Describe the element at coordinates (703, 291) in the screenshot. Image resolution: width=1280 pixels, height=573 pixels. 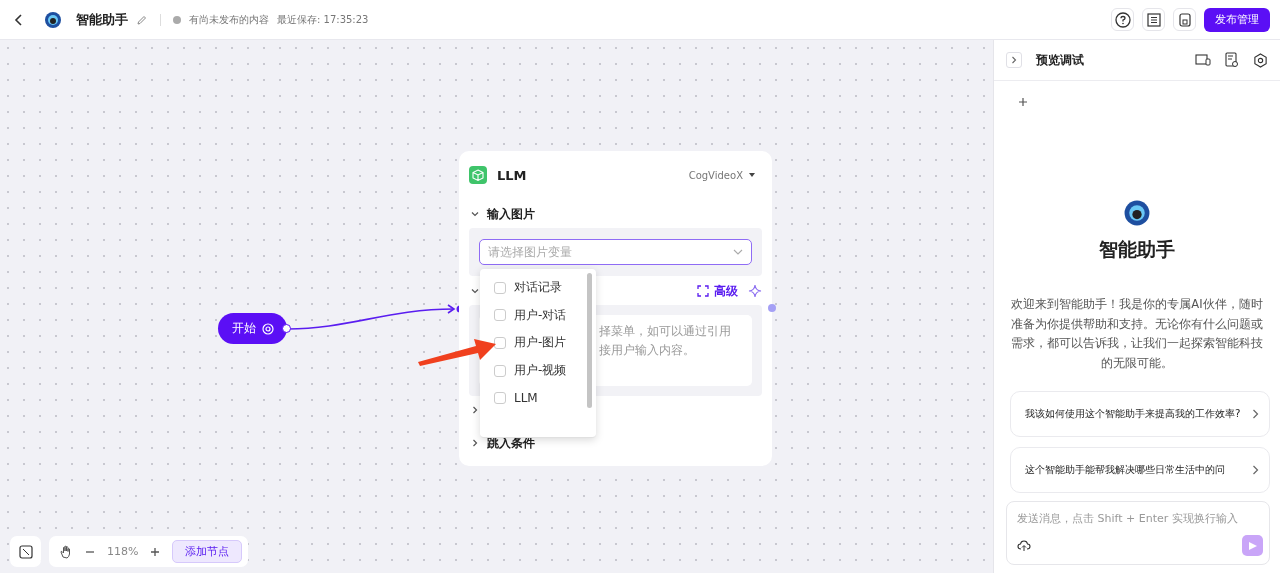
I see `expand-icon` at that location.